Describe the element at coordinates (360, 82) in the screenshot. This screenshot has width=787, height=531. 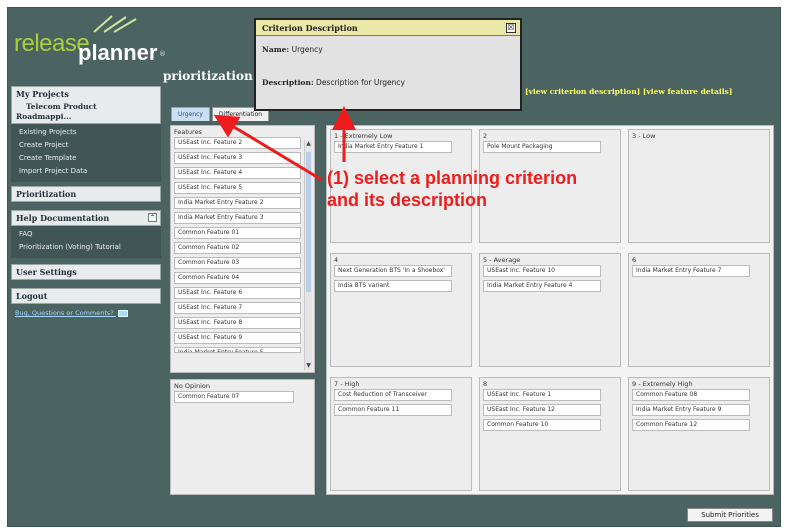
I see `popup-description-value: Description for Urgency` at that location.